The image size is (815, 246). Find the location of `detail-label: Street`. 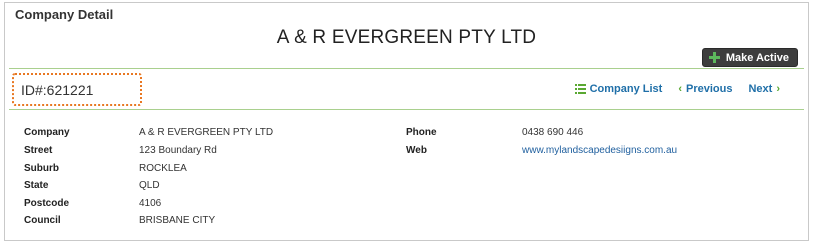

detail-label: Street is located at coordinates (38, 150).